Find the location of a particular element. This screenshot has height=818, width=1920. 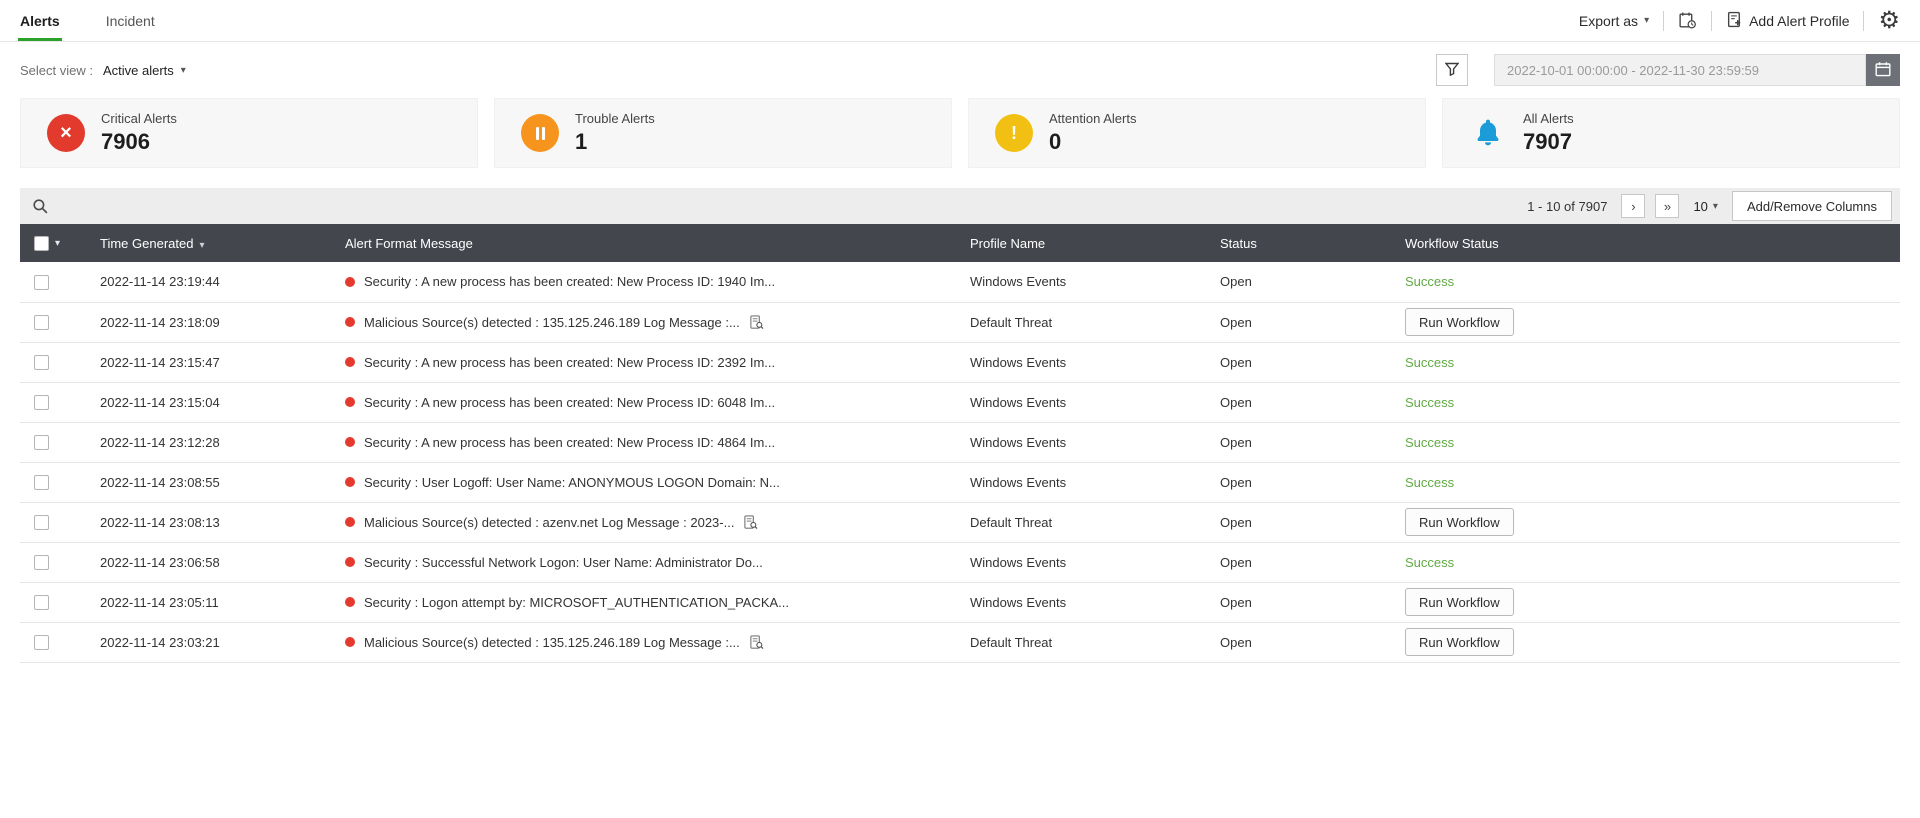

date-filter-group is located at coordinates (1668, 70).